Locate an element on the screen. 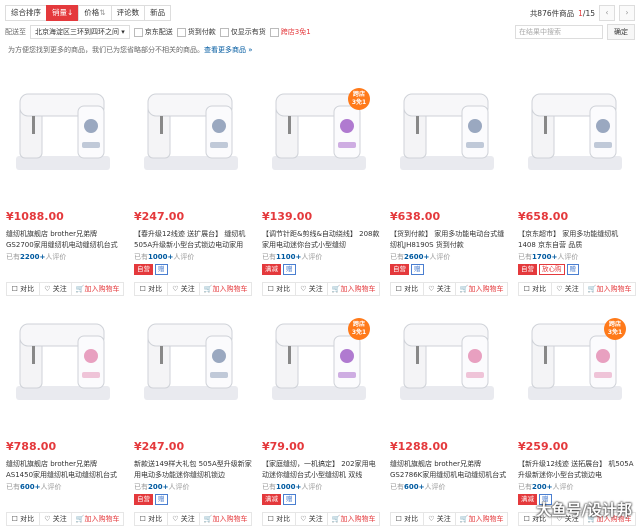 The height and width of the screenshot is (528, 640). comment-count: 2200+ is located at coordinates (32, 257).